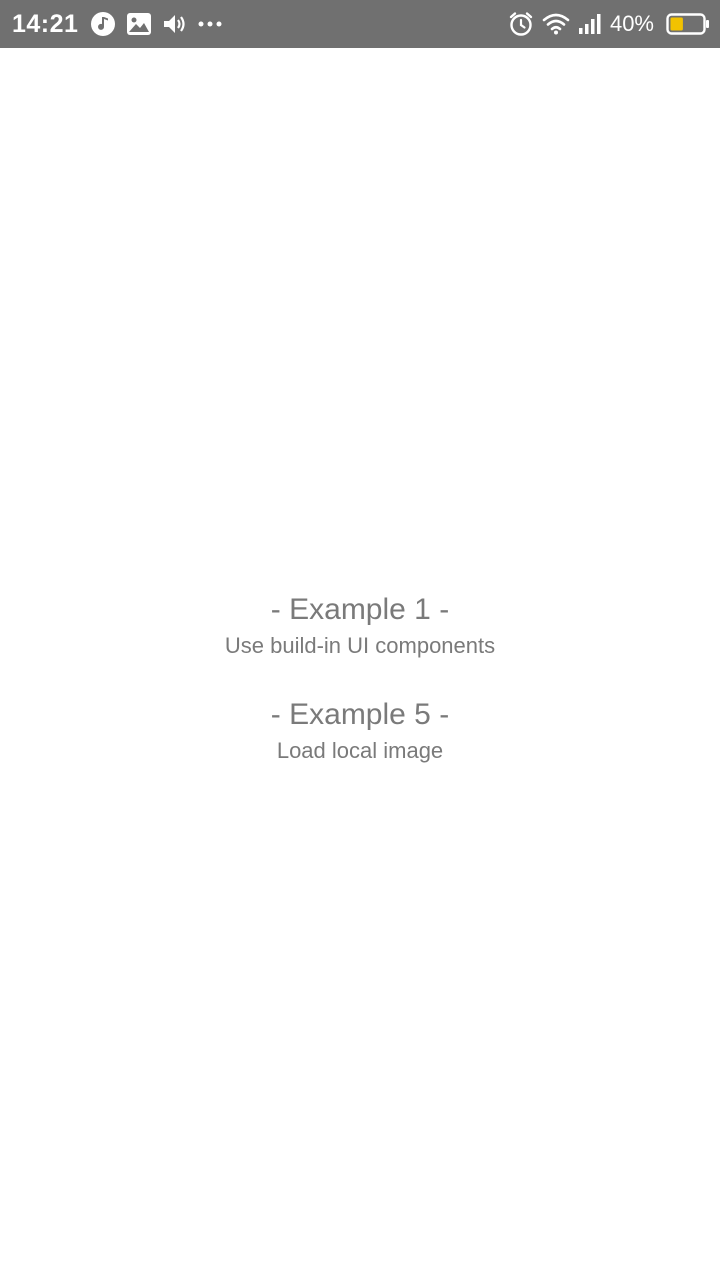  What do you see at coordinates (360, 750) in the screenshot?
I see `example-5-description: Load local image` at bounding box center [360, 750].